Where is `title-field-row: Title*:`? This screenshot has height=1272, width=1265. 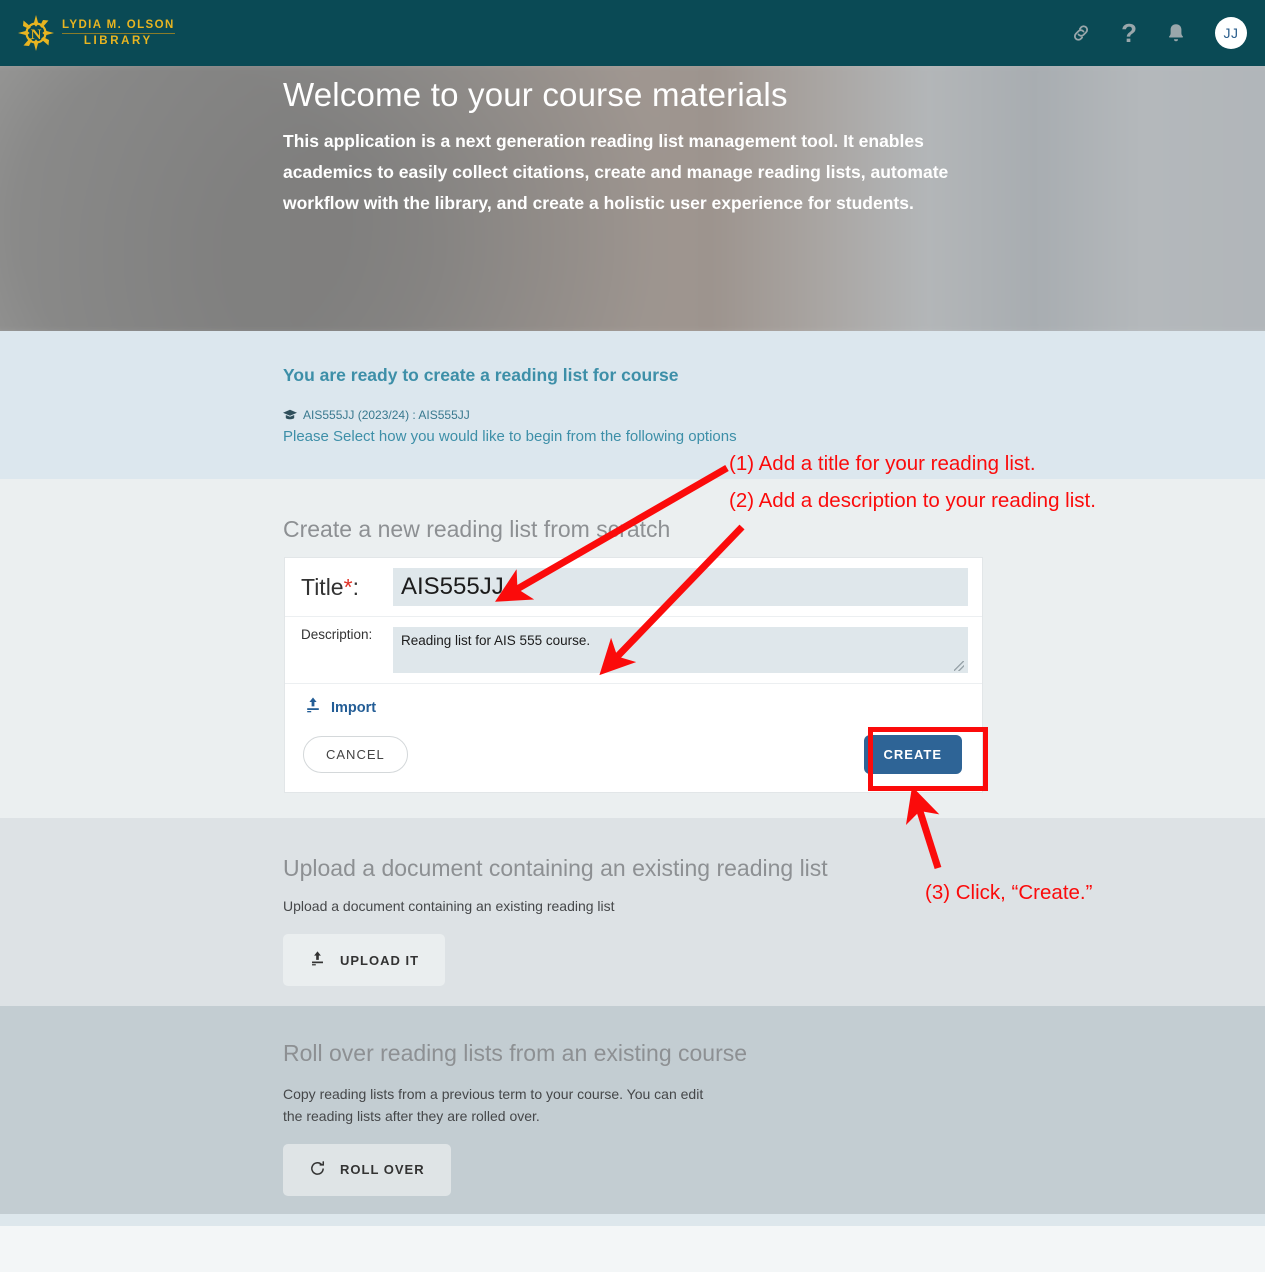 title-field-row: Title*: is located at coordinates (633, 587).